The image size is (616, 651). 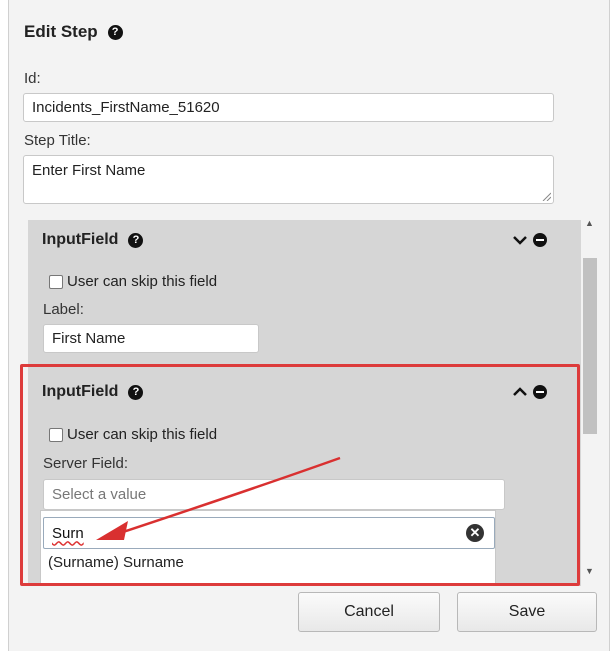 I want to click on scroll-up-icon: ▲, so click(x=589, y=223).